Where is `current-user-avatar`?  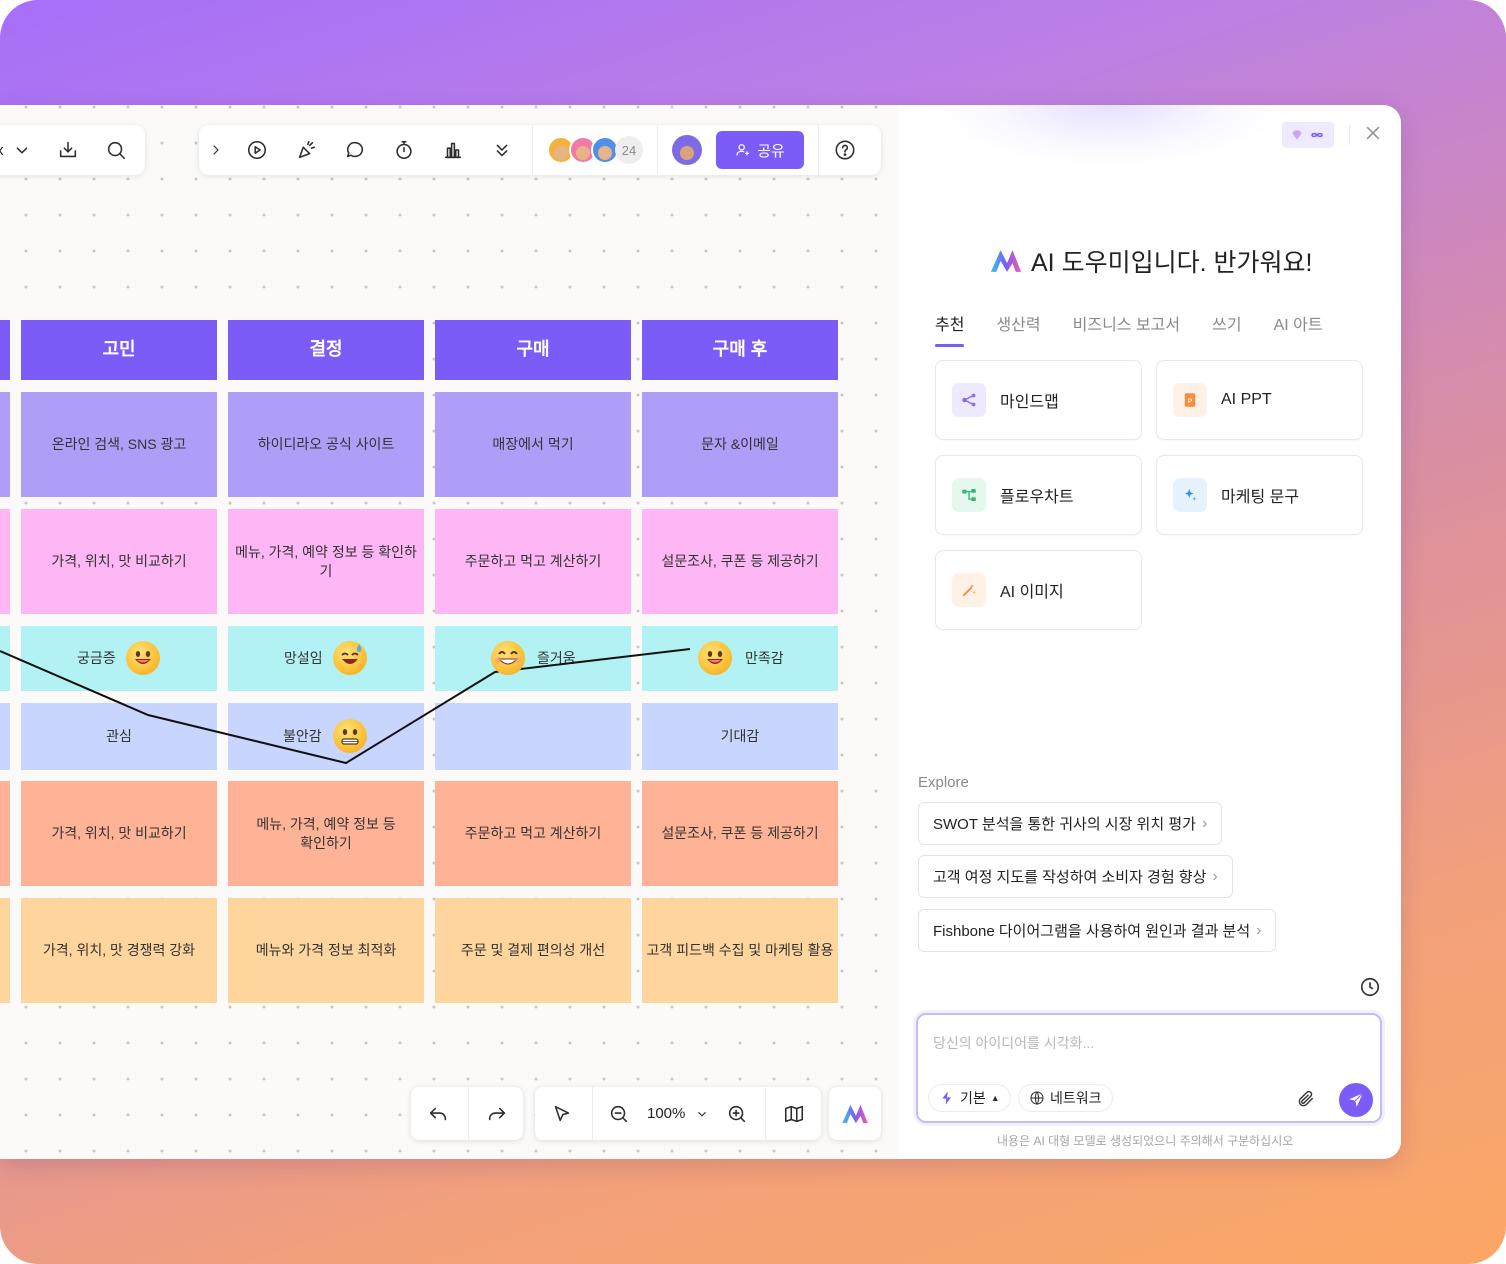 current-user-avatar is located at coordinates (687, 150).